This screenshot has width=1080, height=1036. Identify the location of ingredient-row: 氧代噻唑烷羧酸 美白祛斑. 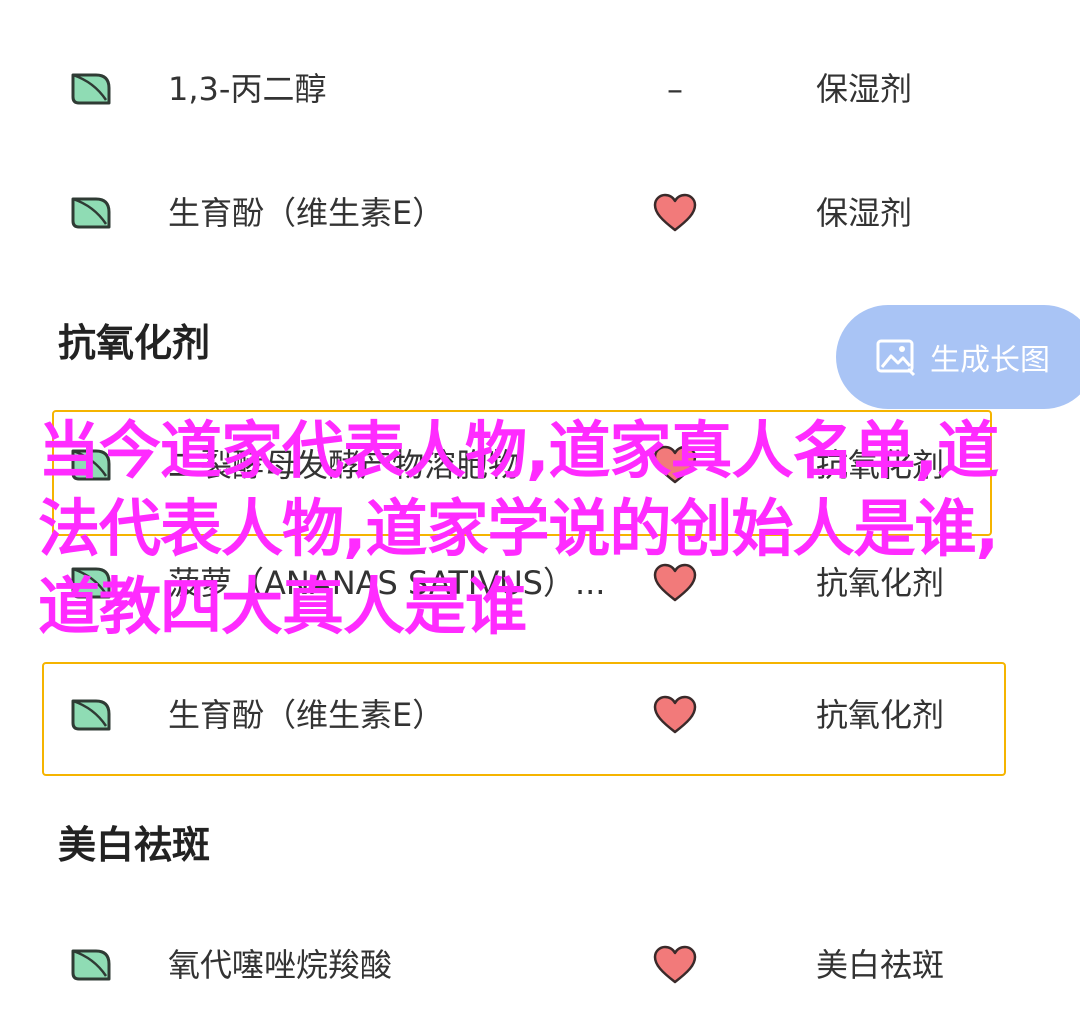
(540, 965).